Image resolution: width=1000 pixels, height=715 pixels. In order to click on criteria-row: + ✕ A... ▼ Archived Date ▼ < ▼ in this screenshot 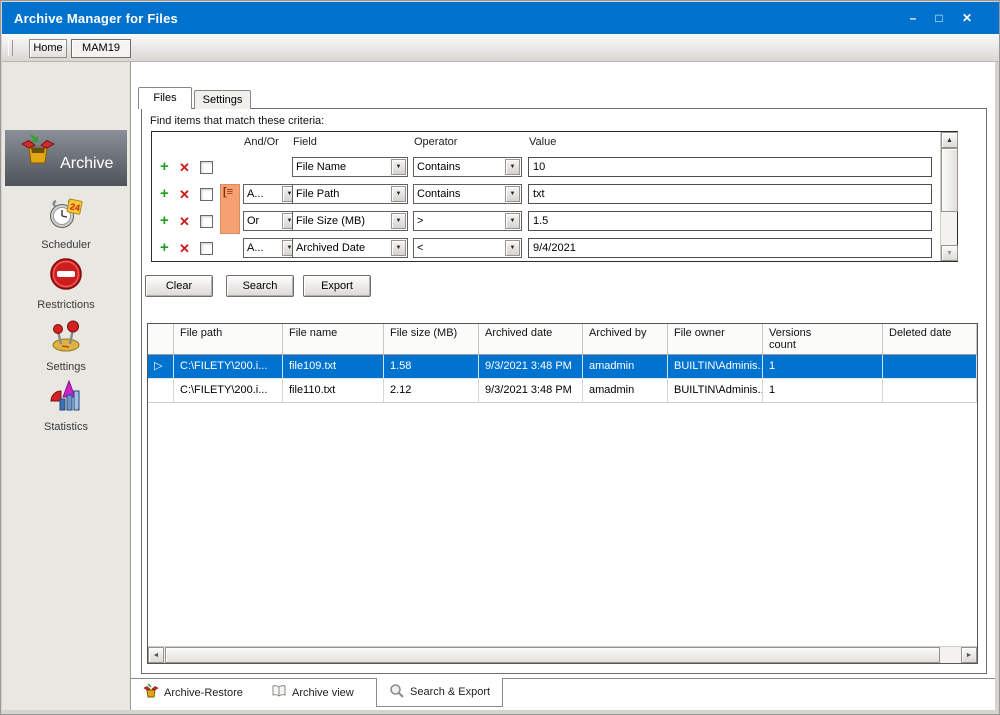, I will do `click(546, 248)`.